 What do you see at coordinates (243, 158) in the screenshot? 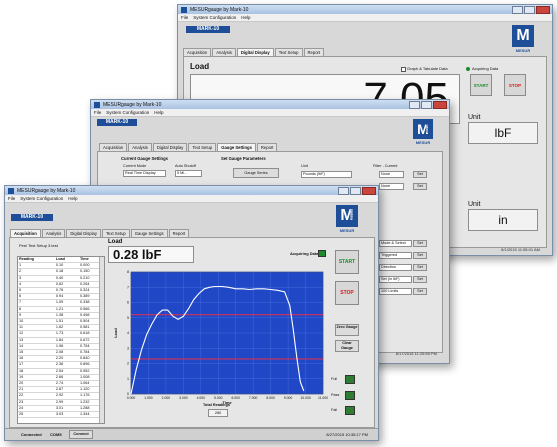
I see `set-params-title: Set Gauge Parameters` at bounding box center [243, 158].